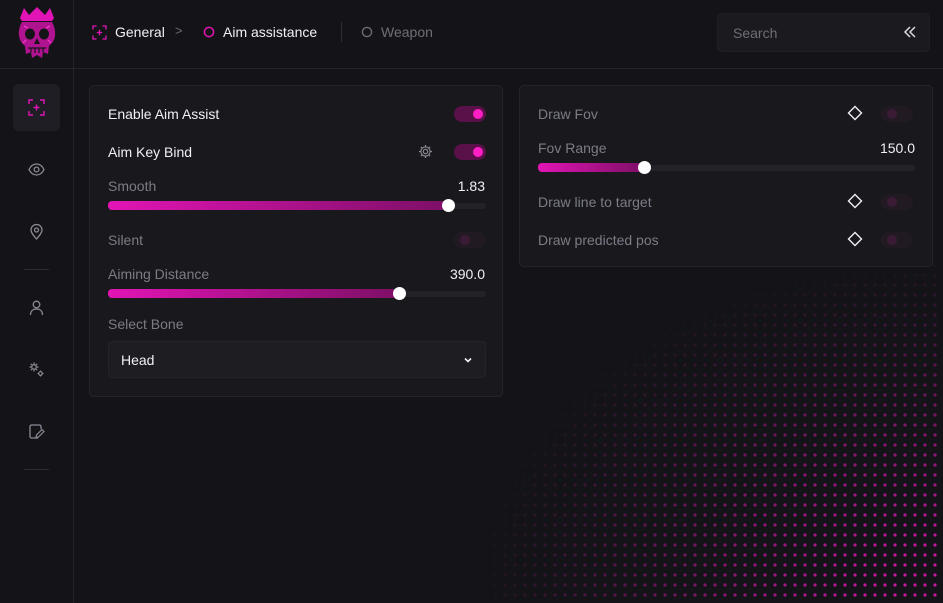  I want to click on bone-select-value: Head, so click(138, 360).